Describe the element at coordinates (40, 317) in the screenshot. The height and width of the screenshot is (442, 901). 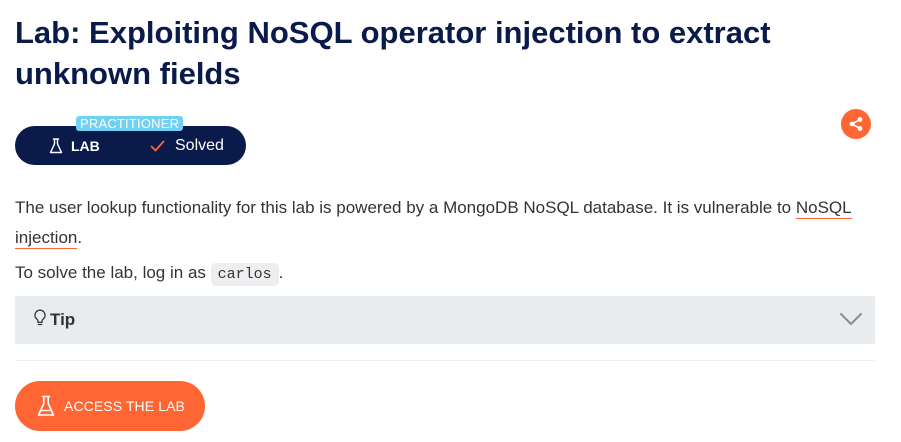
I see `lightbulb-icon` at that location.